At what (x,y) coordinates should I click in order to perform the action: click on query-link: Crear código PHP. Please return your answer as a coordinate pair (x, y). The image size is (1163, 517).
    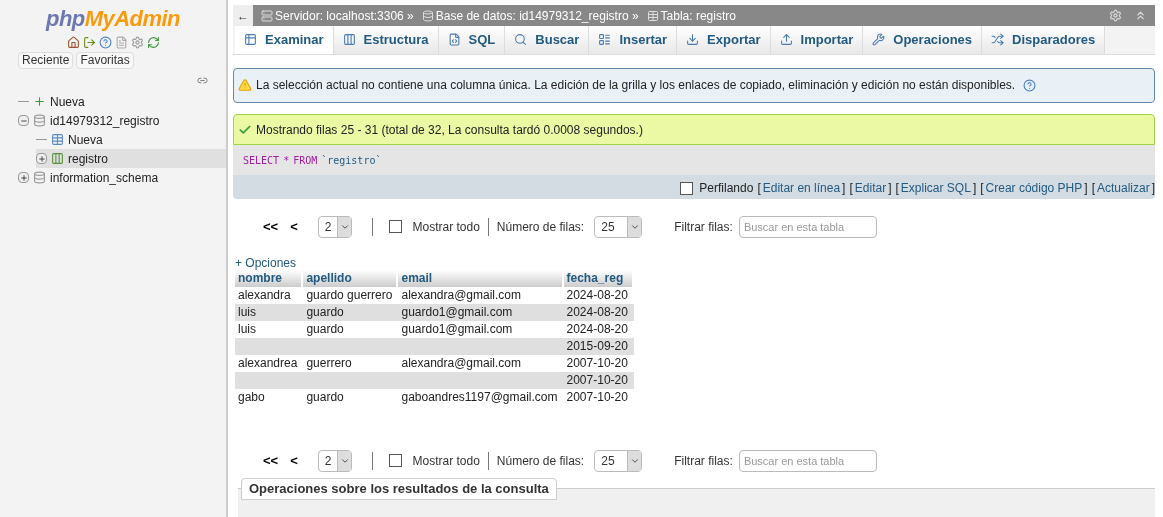
    Looking at the image, I should click on (1034, 188).